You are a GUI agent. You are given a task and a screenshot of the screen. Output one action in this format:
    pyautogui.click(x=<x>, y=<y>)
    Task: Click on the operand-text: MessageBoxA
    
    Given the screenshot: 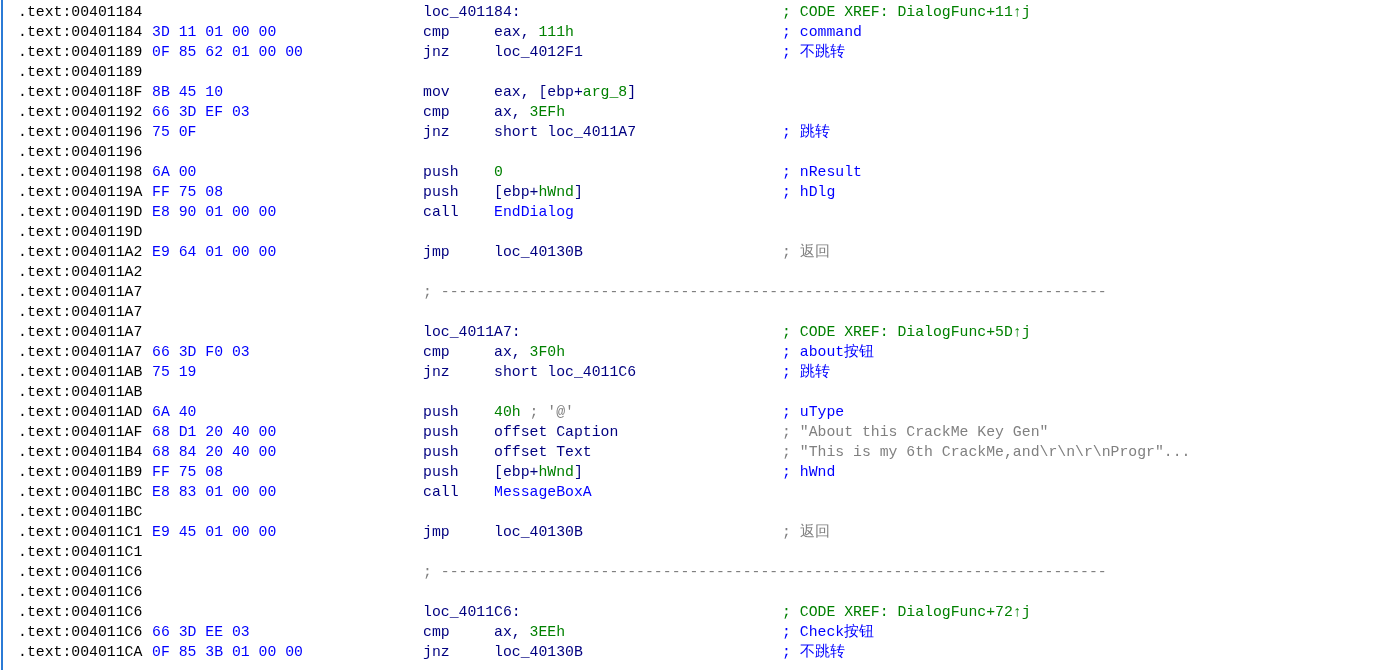 What is the action you would take?
    pyautogui.click(x=543, y=492)
    